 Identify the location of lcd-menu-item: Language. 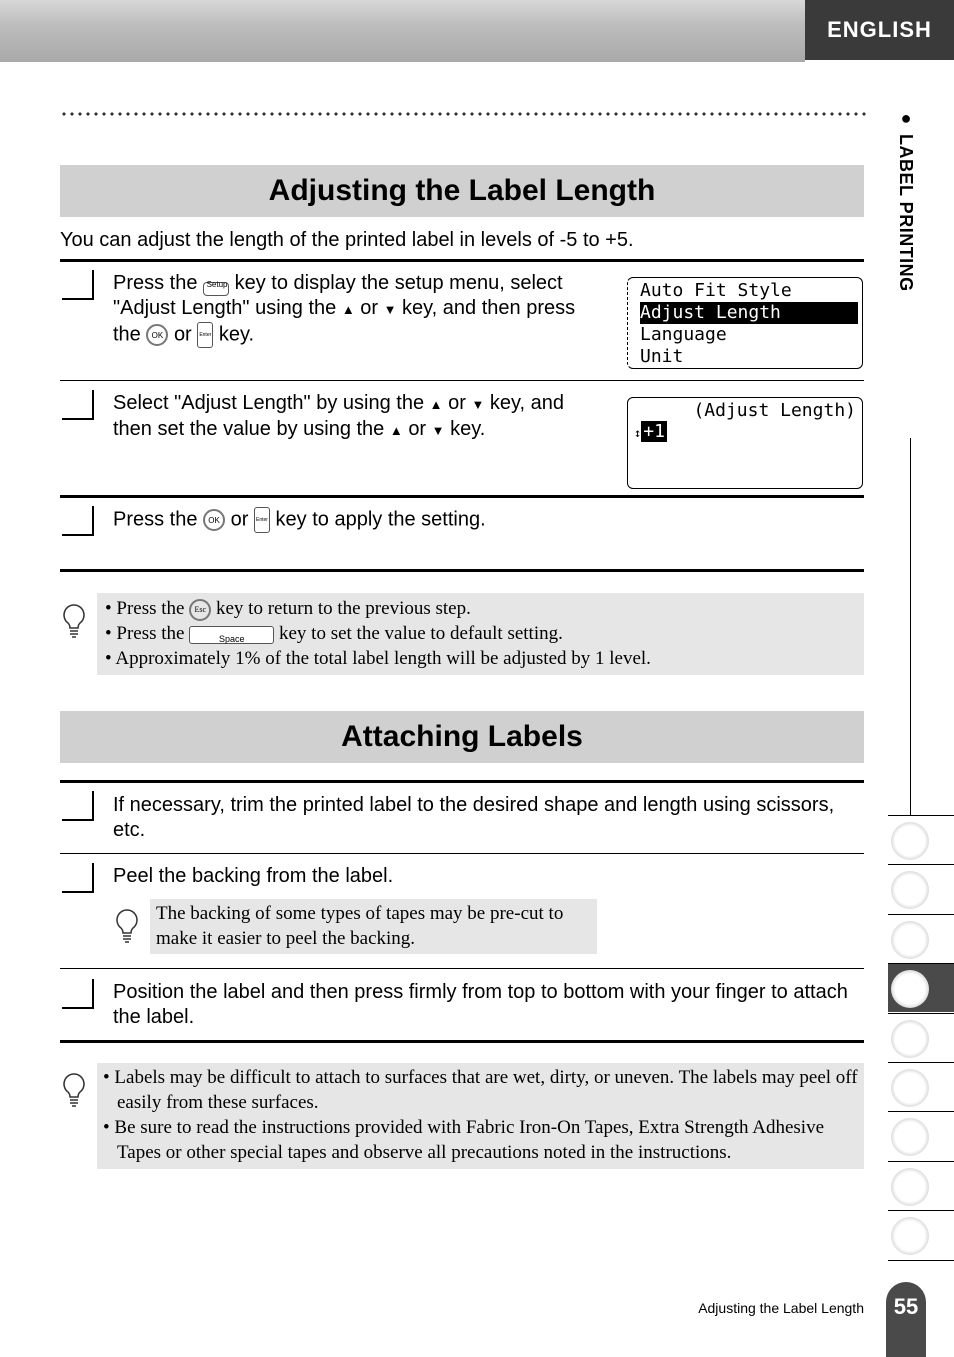
(683, 334).